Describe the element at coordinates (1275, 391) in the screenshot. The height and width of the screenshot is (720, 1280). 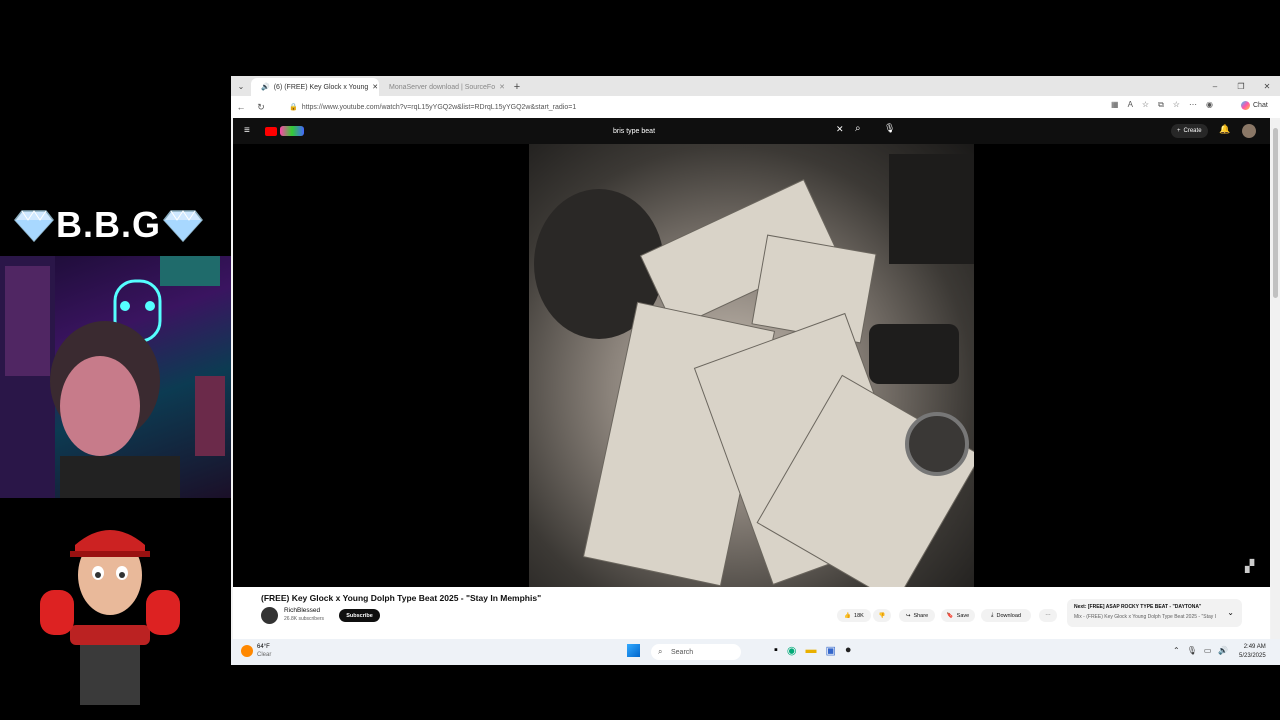
I see `page-scrollbar` at that location.